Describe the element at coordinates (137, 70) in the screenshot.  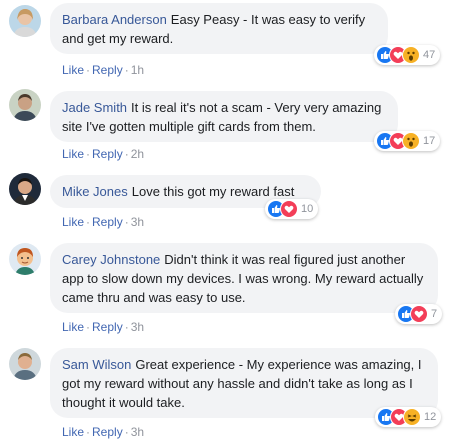
I see `comment-timestamp: 1h` at that location.